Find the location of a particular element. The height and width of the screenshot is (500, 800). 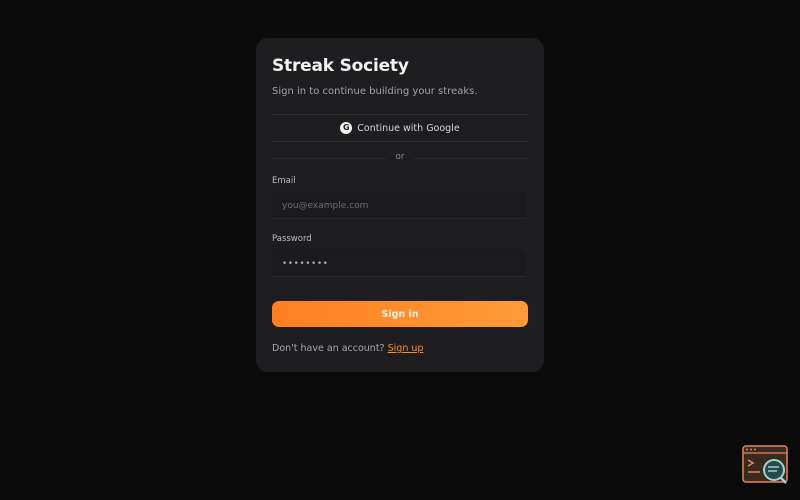

email-label: Email is located at coordinates (284, 181).